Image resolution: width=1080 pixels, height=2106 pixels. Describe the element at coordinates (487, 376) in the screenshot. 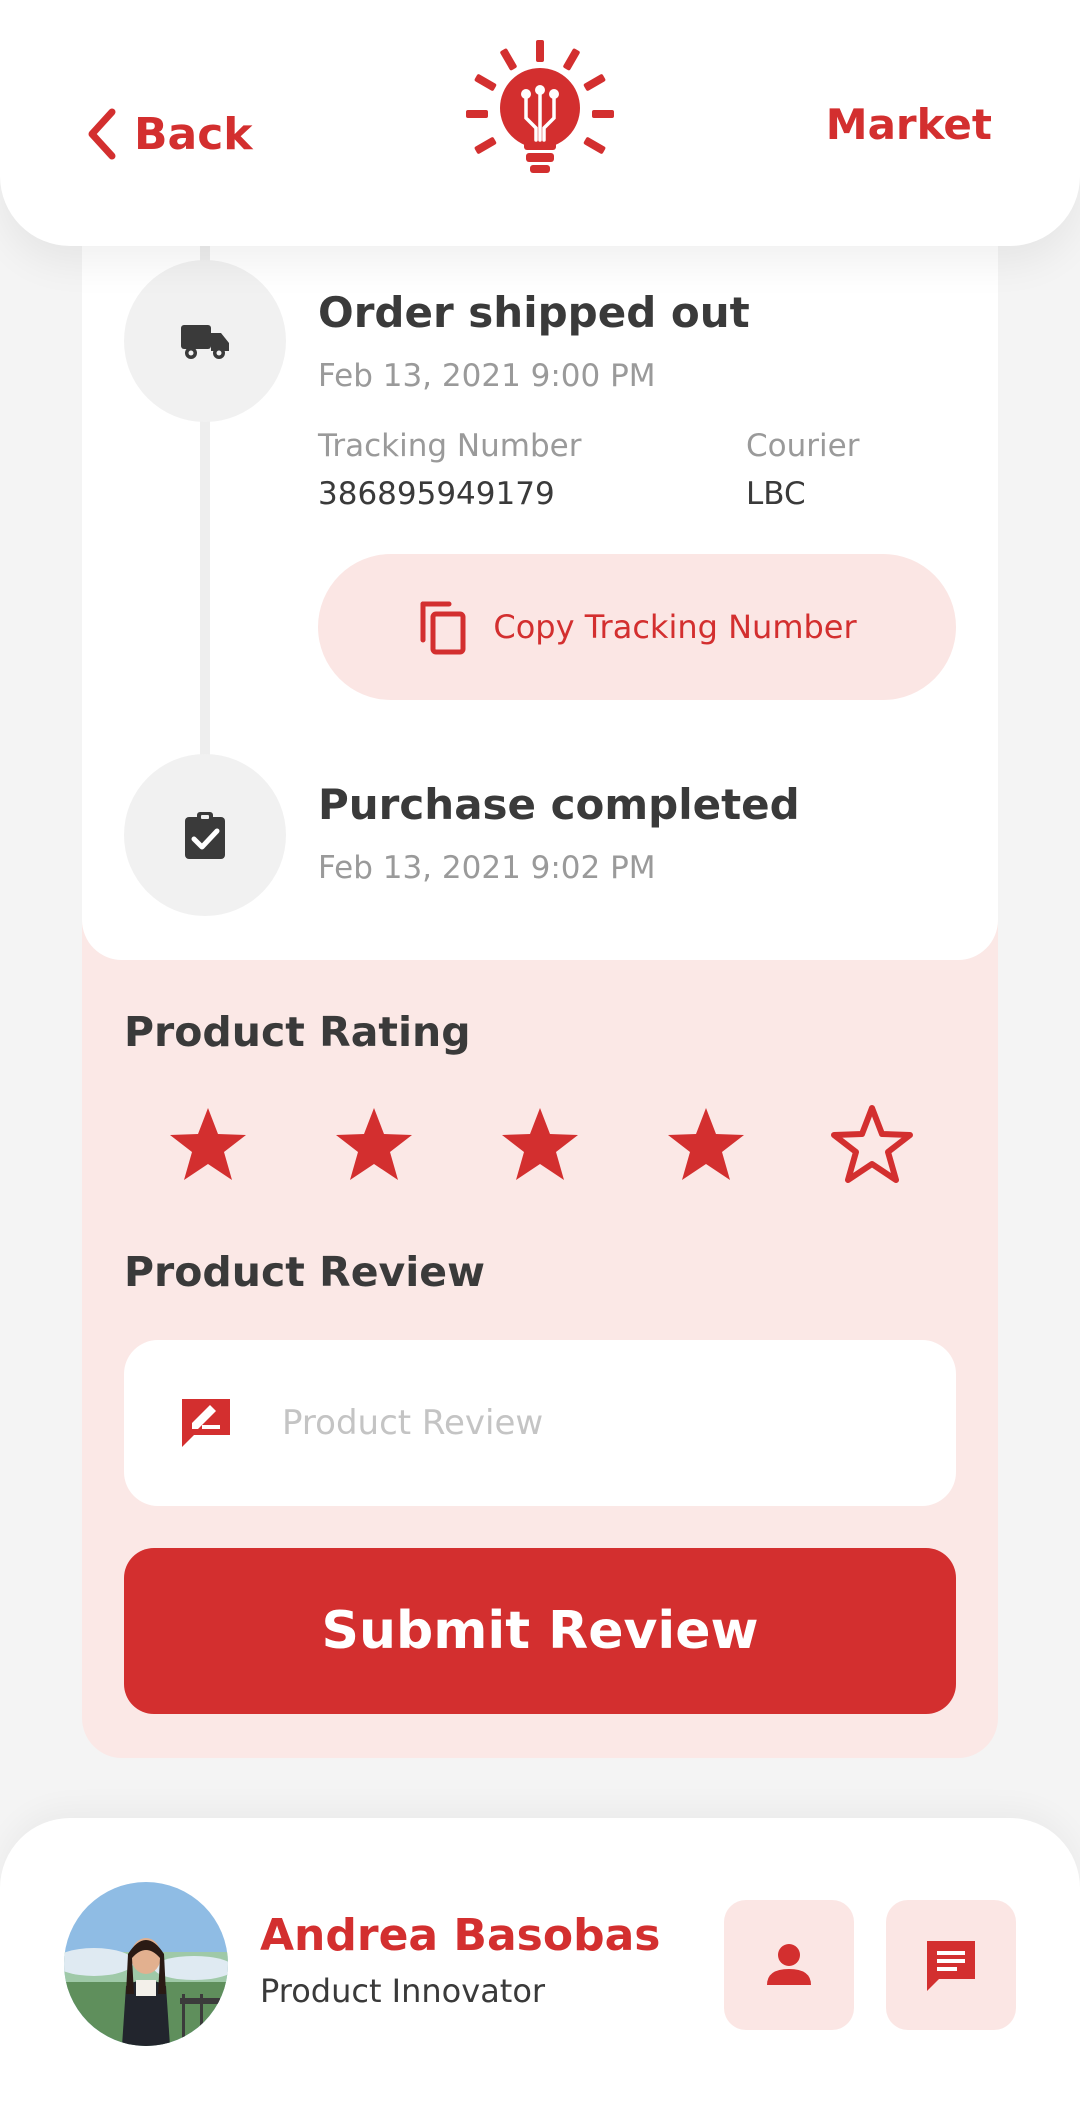

I see `shipped-step-date: Feb 13, 2021 9:00 PM` at that location.